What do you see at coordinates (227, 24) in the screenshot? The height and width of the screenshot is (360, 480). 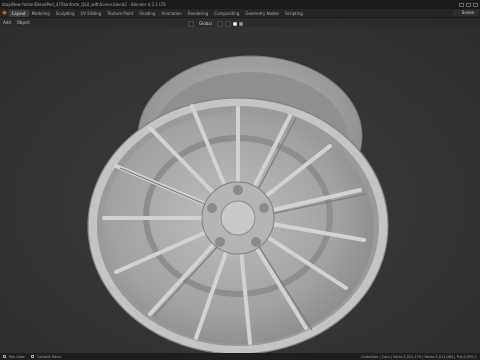 I see `snap-icon` at bounding box center [227, 24].